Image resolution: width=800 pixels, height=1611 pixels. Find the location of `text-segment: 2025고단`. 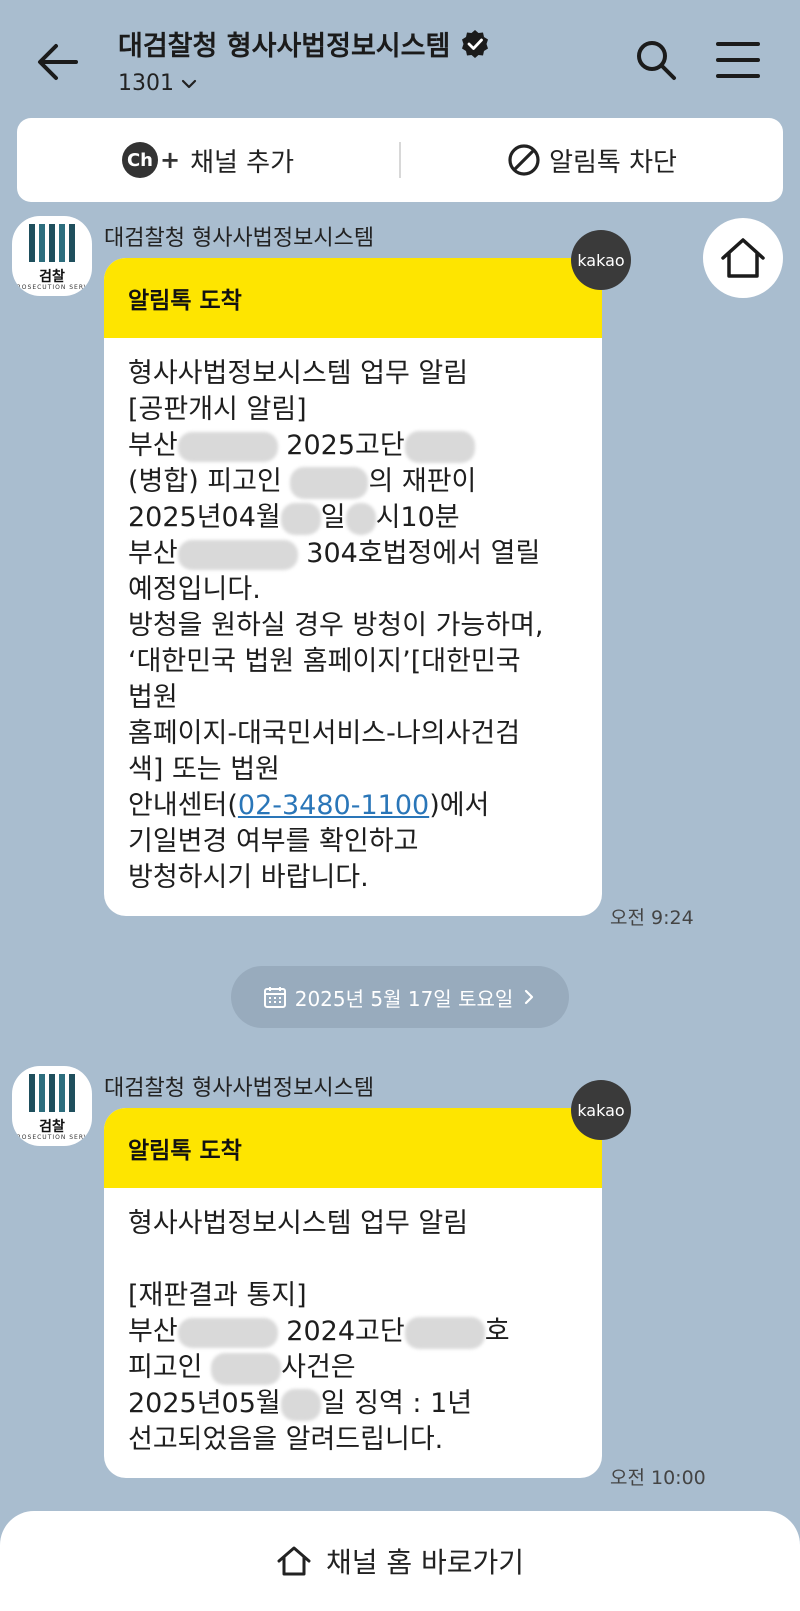

text-segment: 2025고단 is located at coordinates (345, 445).